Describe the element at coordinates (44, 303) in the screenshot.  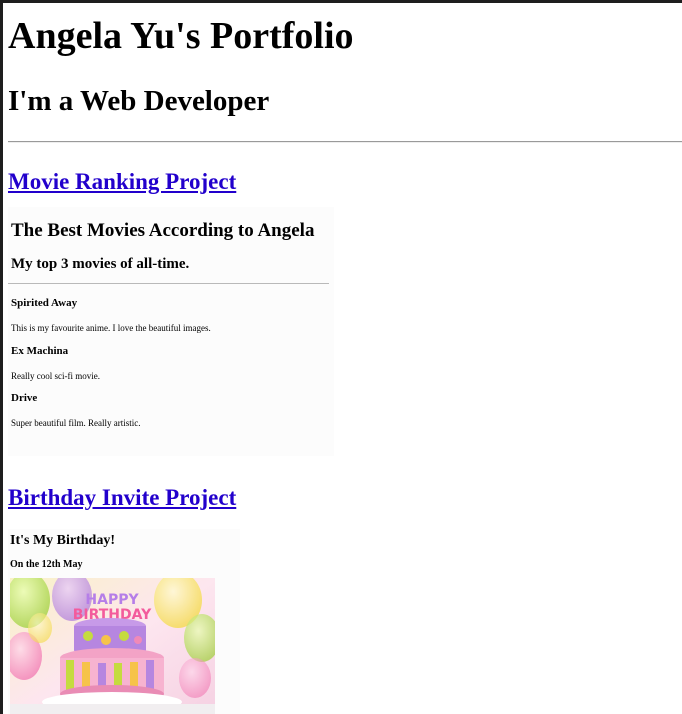
I see `movie-title: Spirited Away` at that location.